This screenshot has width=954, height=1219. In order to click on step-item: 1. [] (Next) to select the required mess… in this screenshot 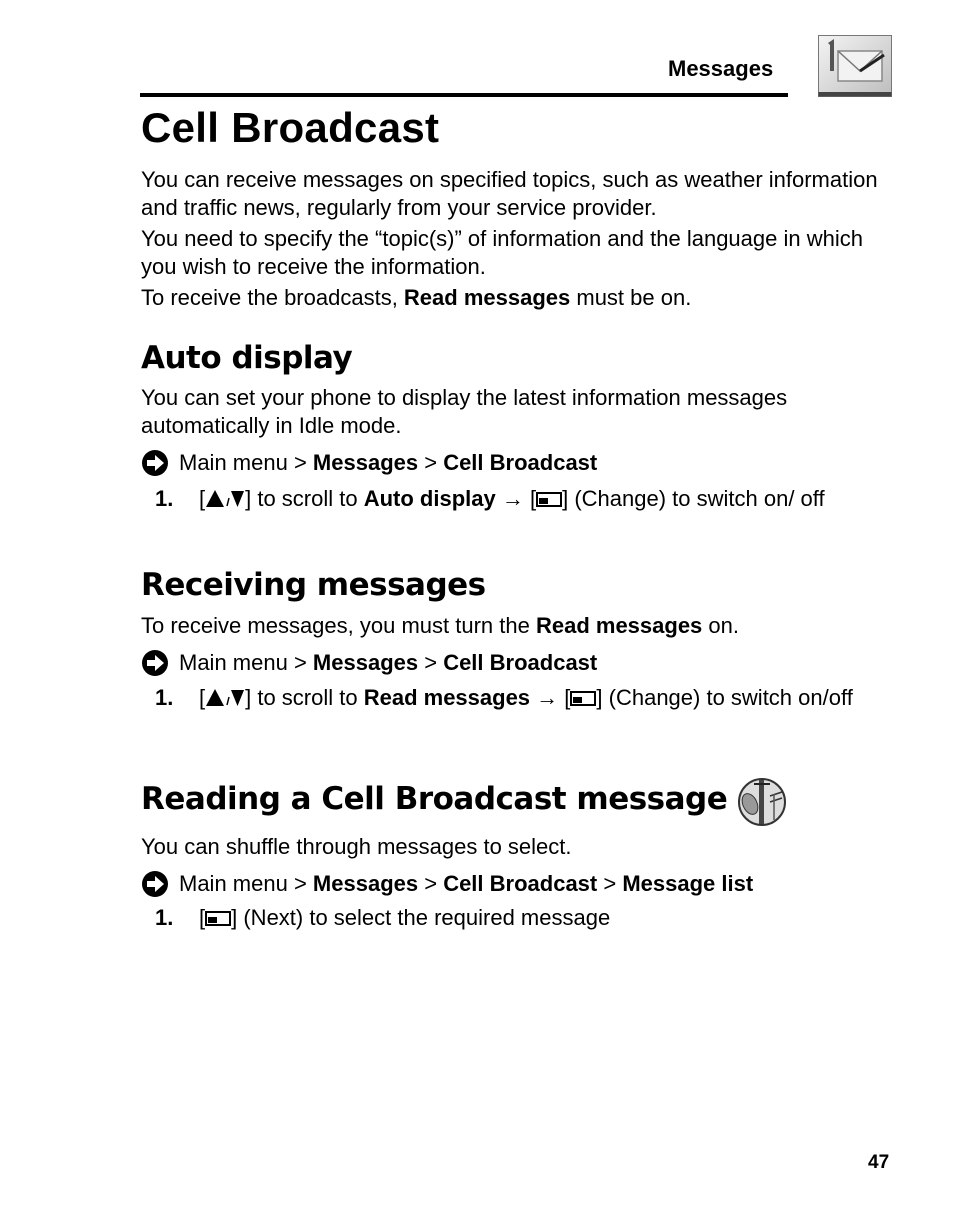, I will do `click(383, 917)`.